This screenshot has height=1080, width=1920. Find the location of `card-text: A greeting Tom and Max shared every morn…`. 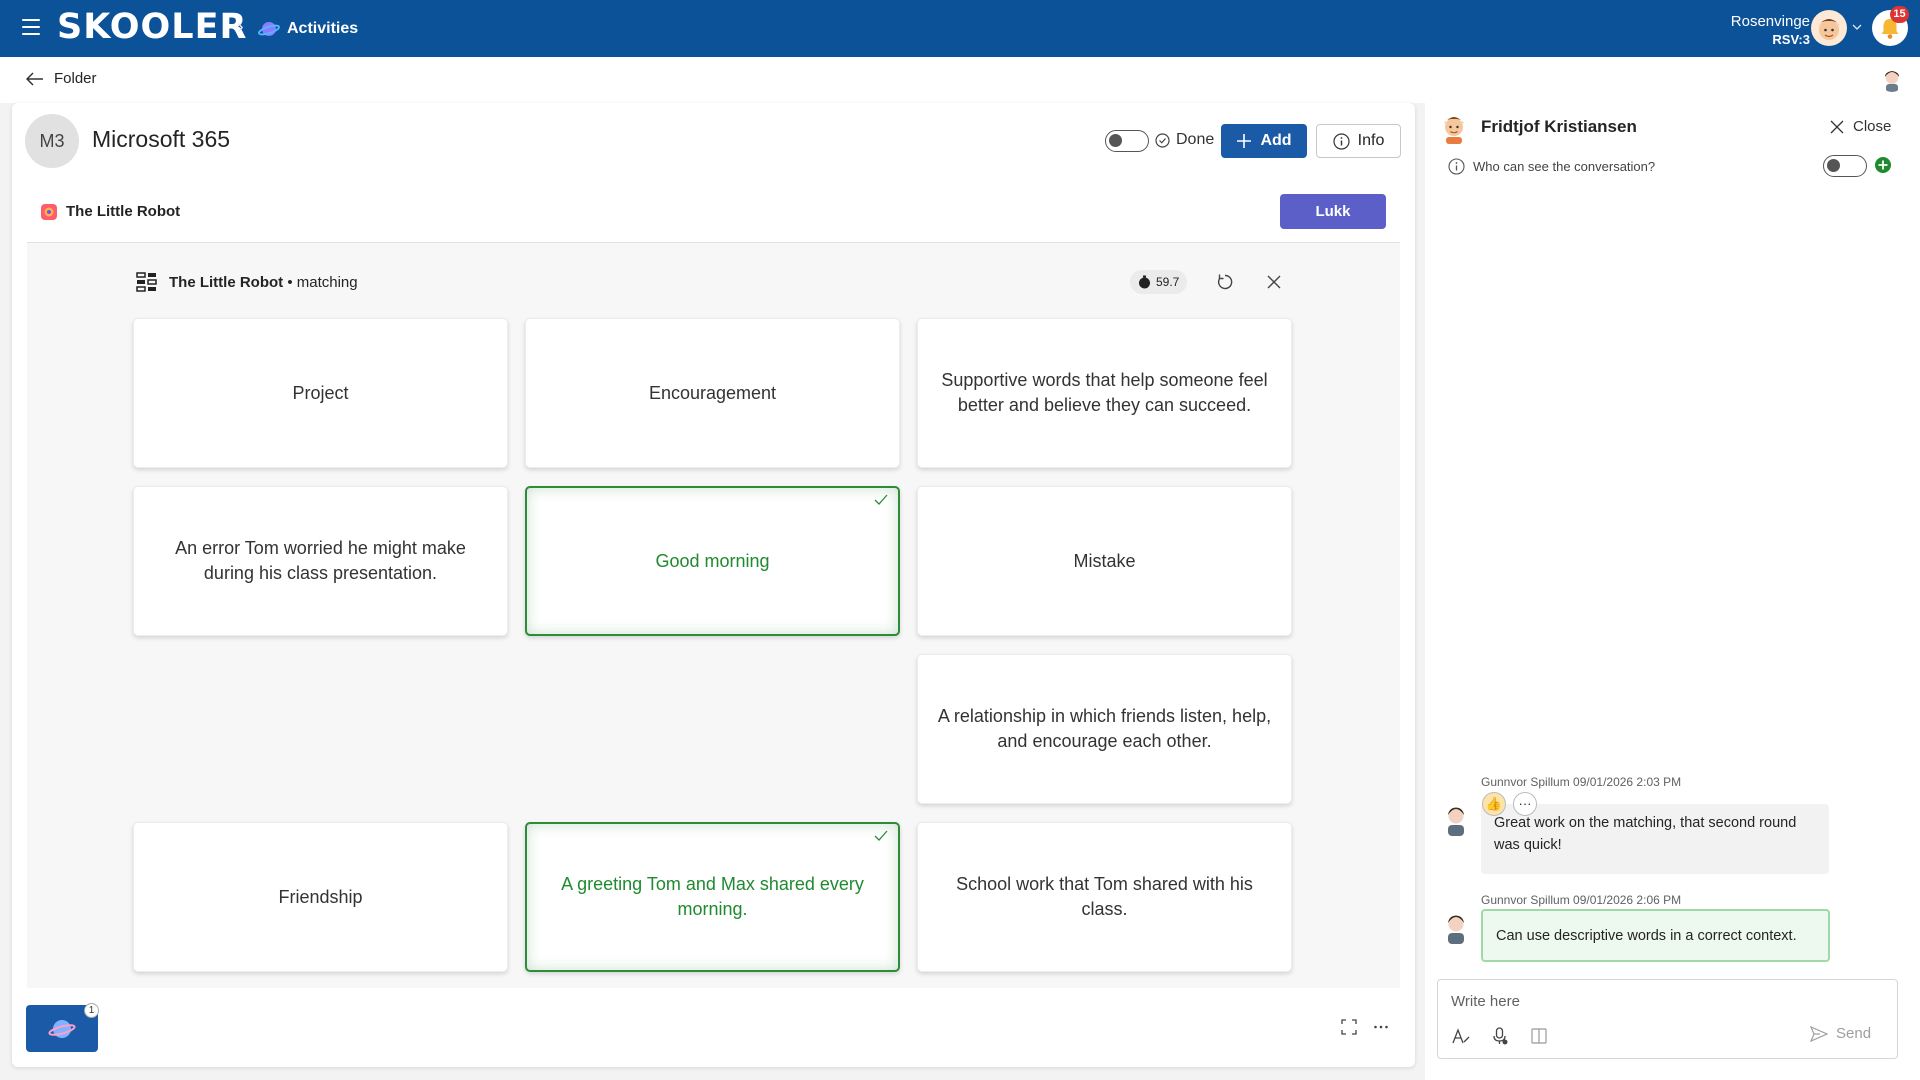

card-text: A greeting Tom and Max shared every morn… is located at coordinates (712, 896).